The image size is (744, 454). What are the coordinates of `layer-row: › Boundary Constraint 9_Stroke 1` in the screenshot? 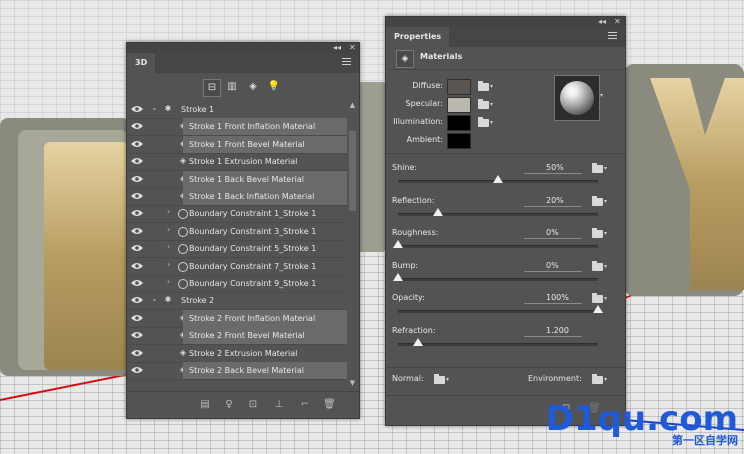 It's located at (237, 284).